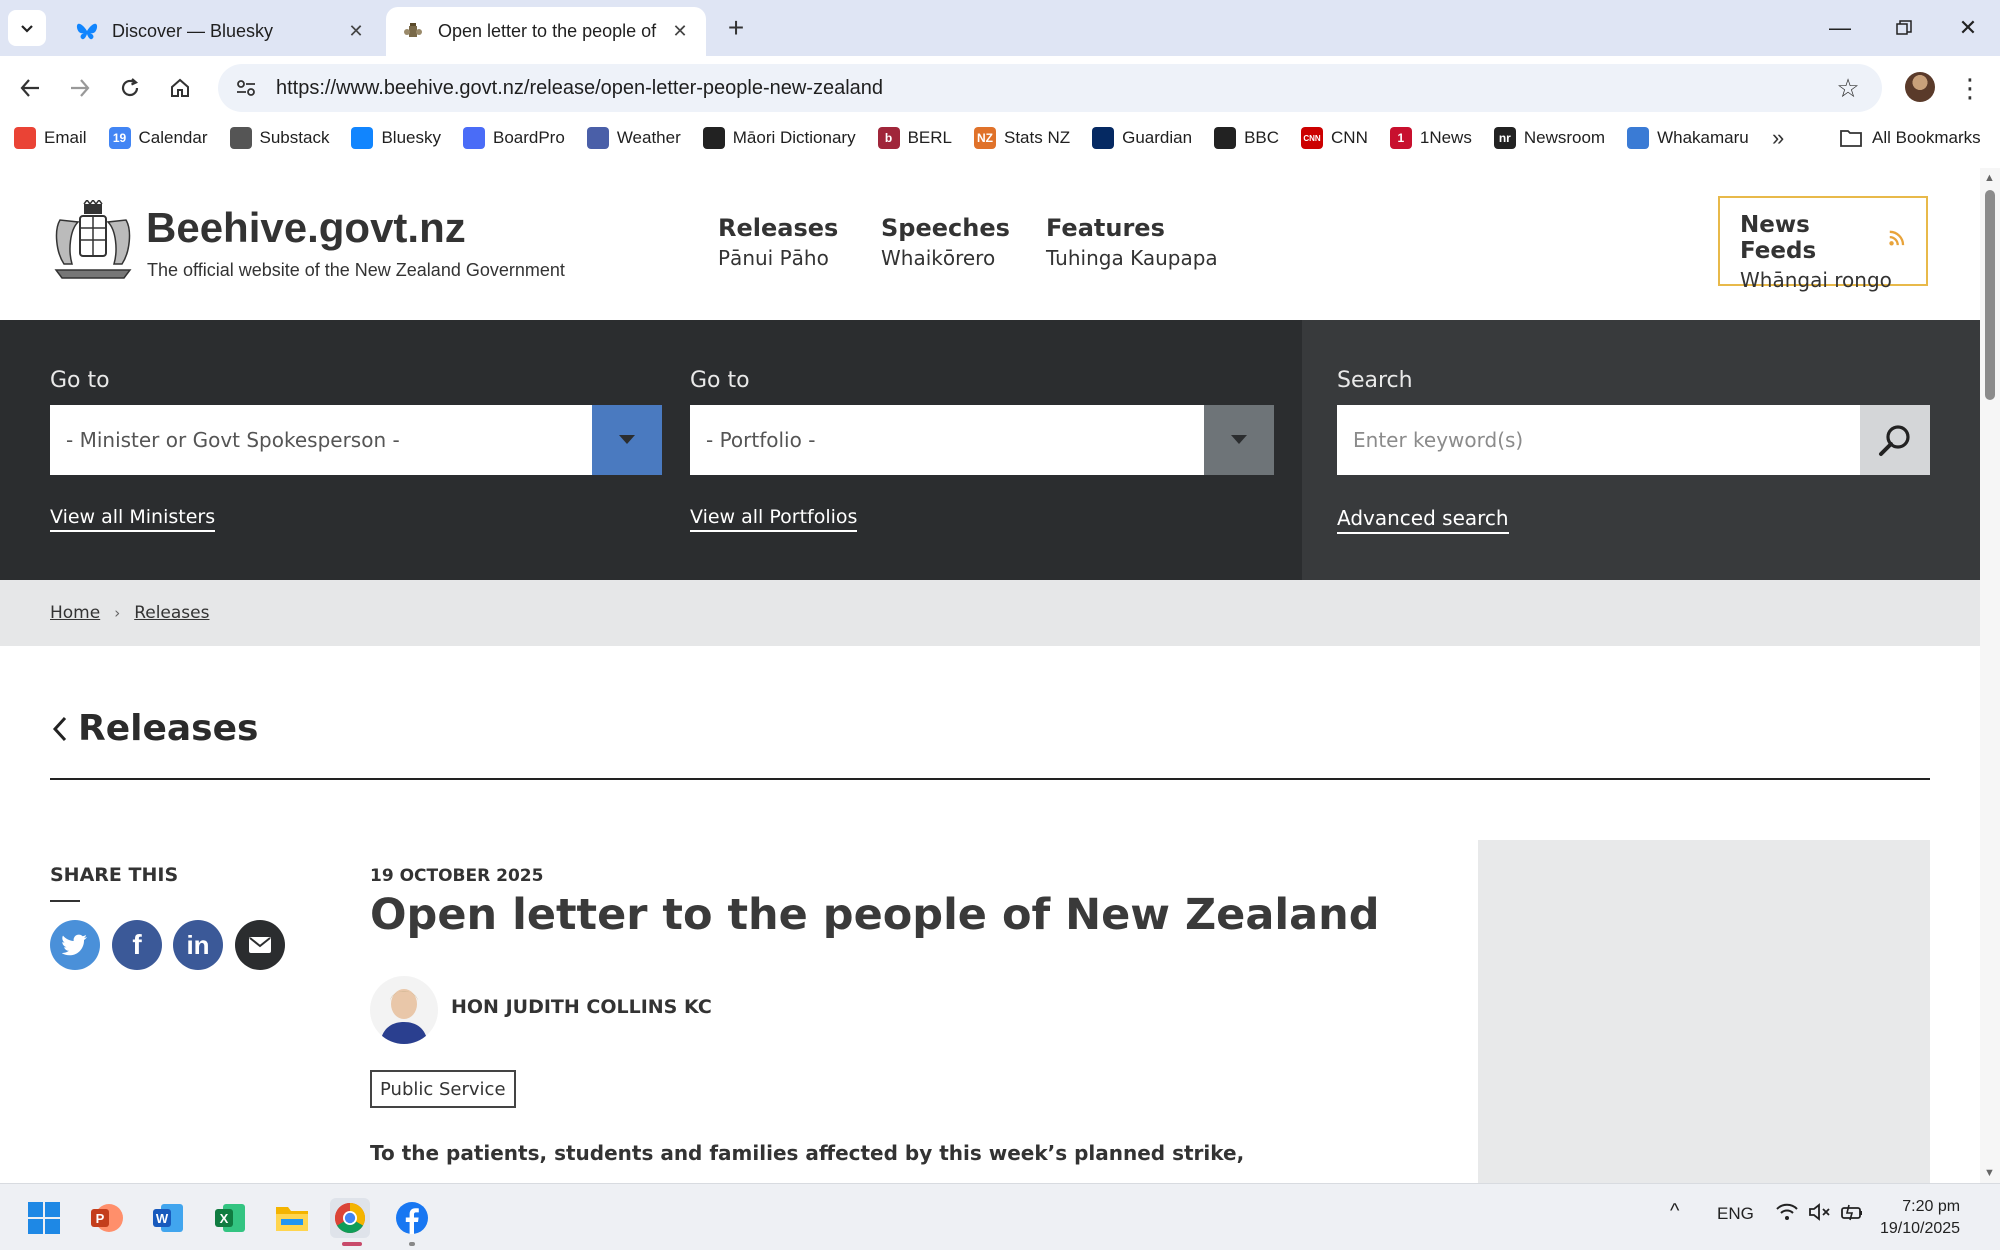 The width and height of the screenshot is (2000, 1250). What do you see at coordinates (260, 945) in the screenshot?
I see `share-email-button` at bounding box center [260, 945].